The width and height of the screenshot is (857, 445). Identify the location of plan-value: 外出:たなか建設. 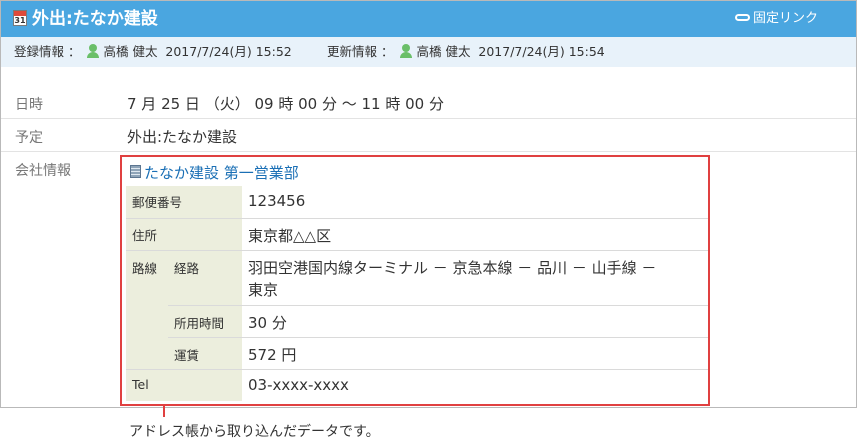
(182, 137).